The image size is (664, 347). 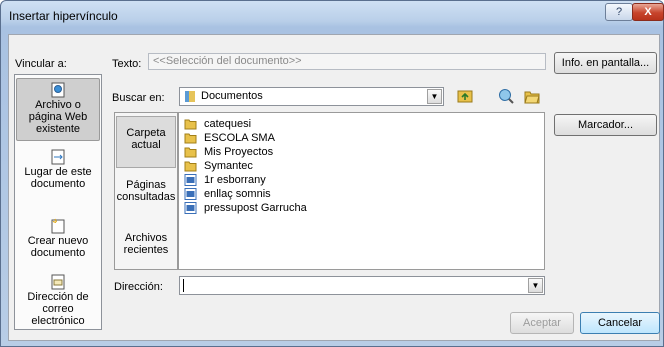 I want to click on cancel-button: Cancelar, so click(x=620, y=323).